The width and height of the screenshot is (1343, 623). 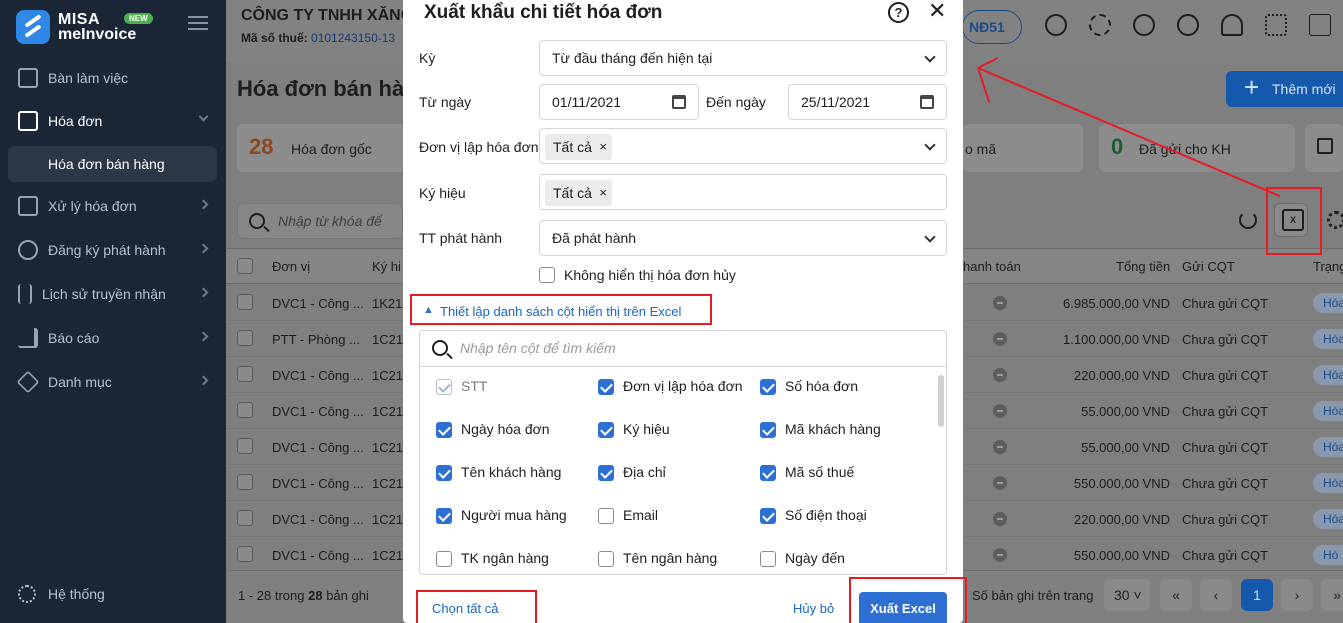 What do you see at coordinates (61, 594) in the screenshot?
I see `sidebar-item-system: Hệ thống` at bounding box center [61, 594].